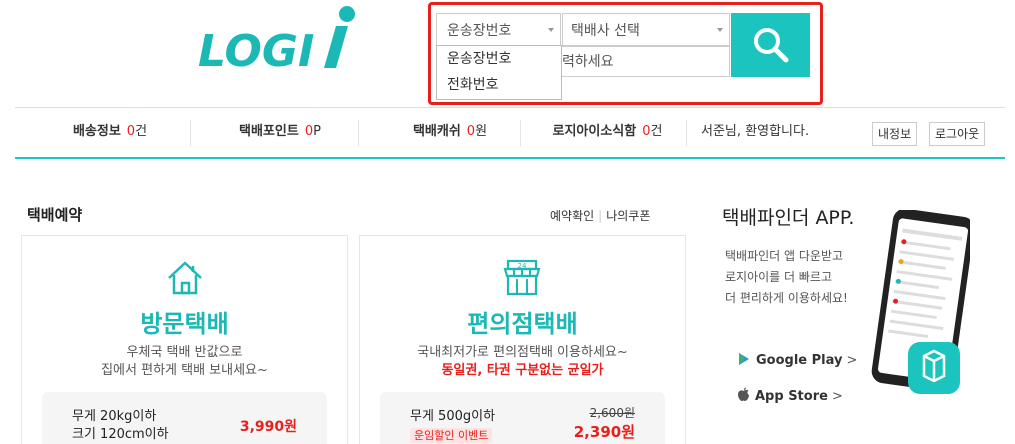 This screenshot has width=1015, height=444. Describe the element at coordinates (604, 432) in the screenshot. I see `discount-price: 2,390원` at that location.